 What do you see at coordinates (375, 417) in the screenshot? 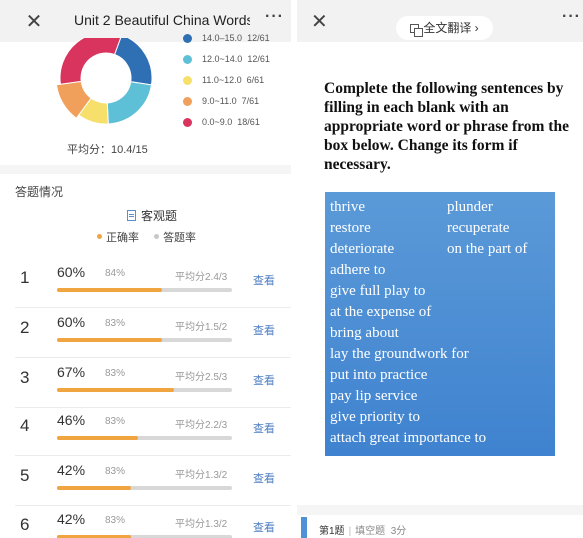
I see `word-option: give priority to` at bounding box center [375, 417].